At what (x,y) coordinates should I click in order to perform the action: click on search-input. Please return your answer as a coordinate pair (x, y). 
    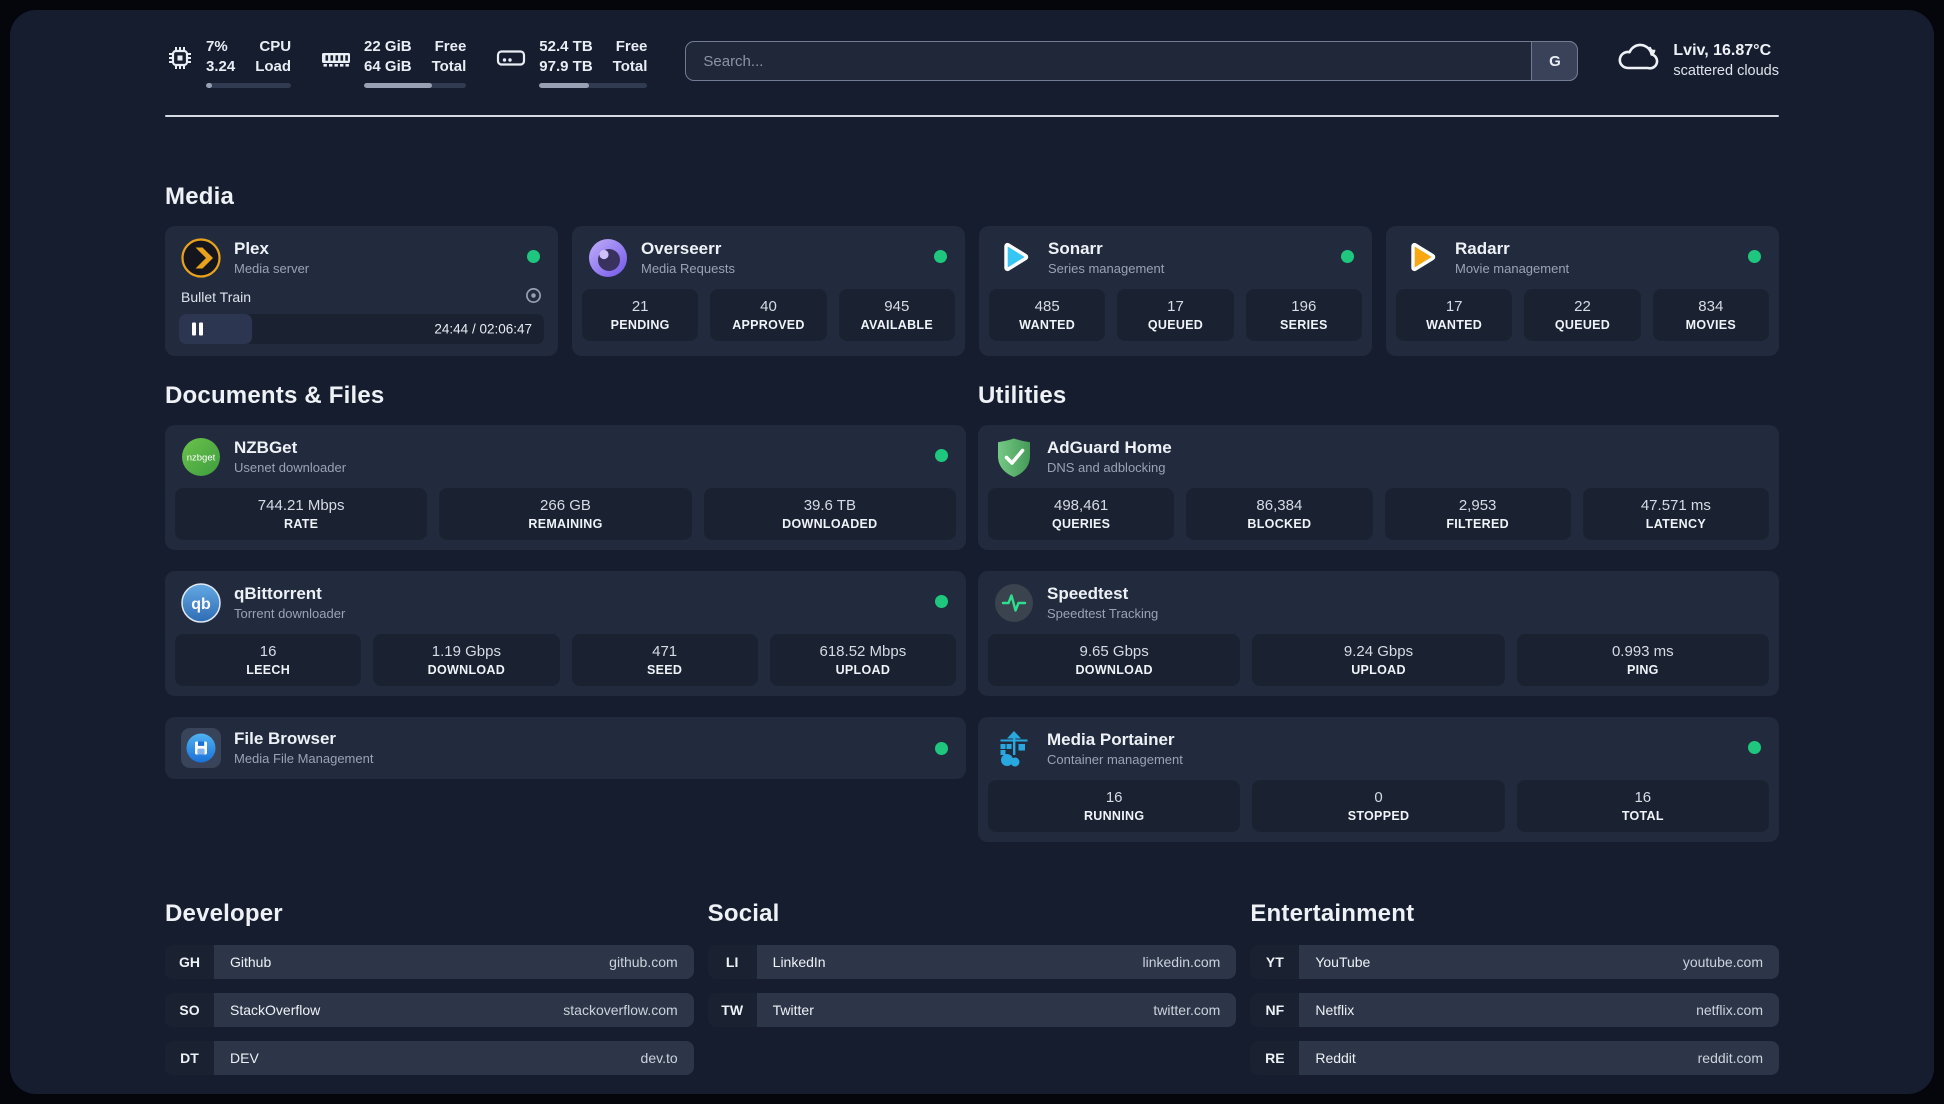
    Looking at the image, I should click on (1132, 61).